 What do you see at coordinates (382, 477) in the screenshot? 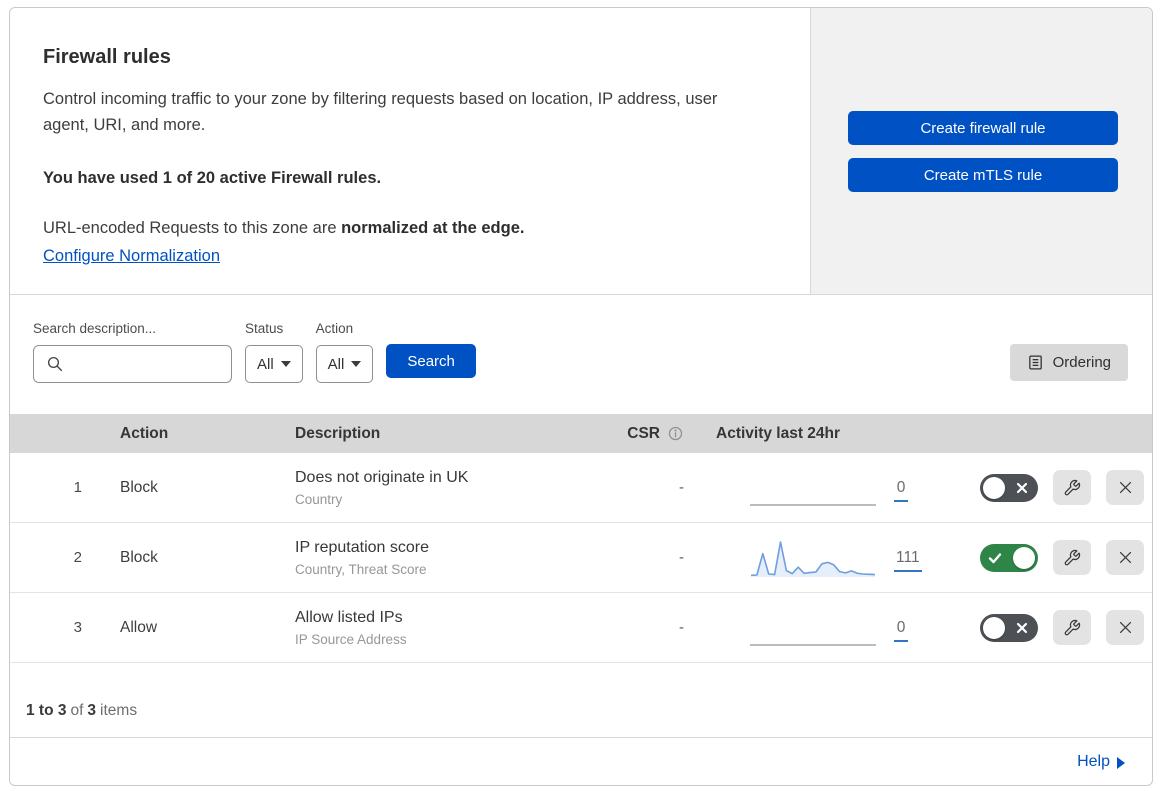
I see `rule-title: Does not originate in UK` at bounding box center [382, 477].